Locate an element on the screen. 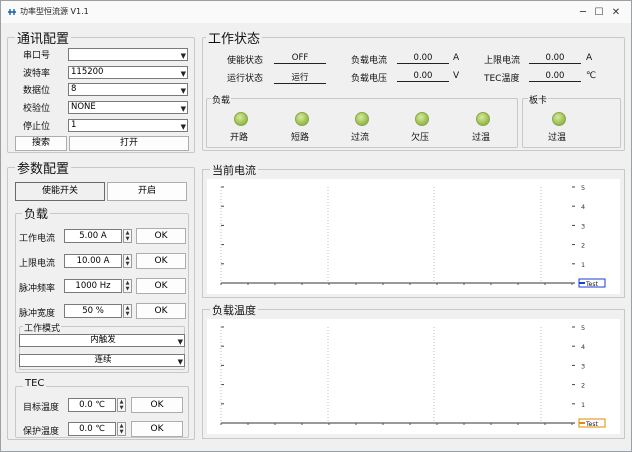 This screenshot has height=452, width=632. port-select: ▼ is located at coordinates (128, 54).